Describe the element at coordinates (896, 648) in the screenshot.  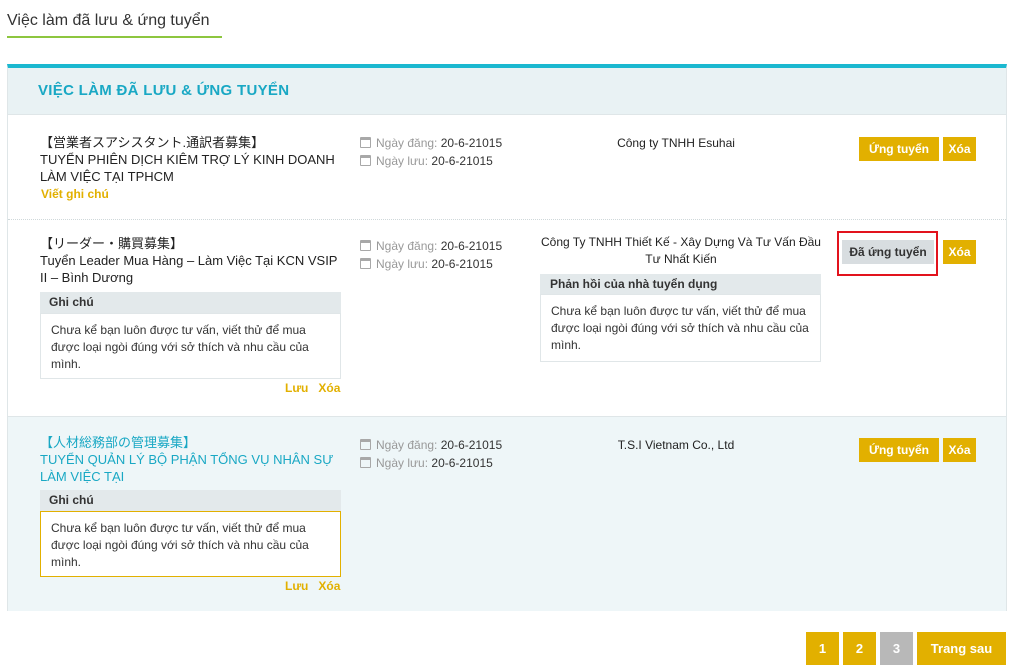
I see `page-3-button: 3` at that location.